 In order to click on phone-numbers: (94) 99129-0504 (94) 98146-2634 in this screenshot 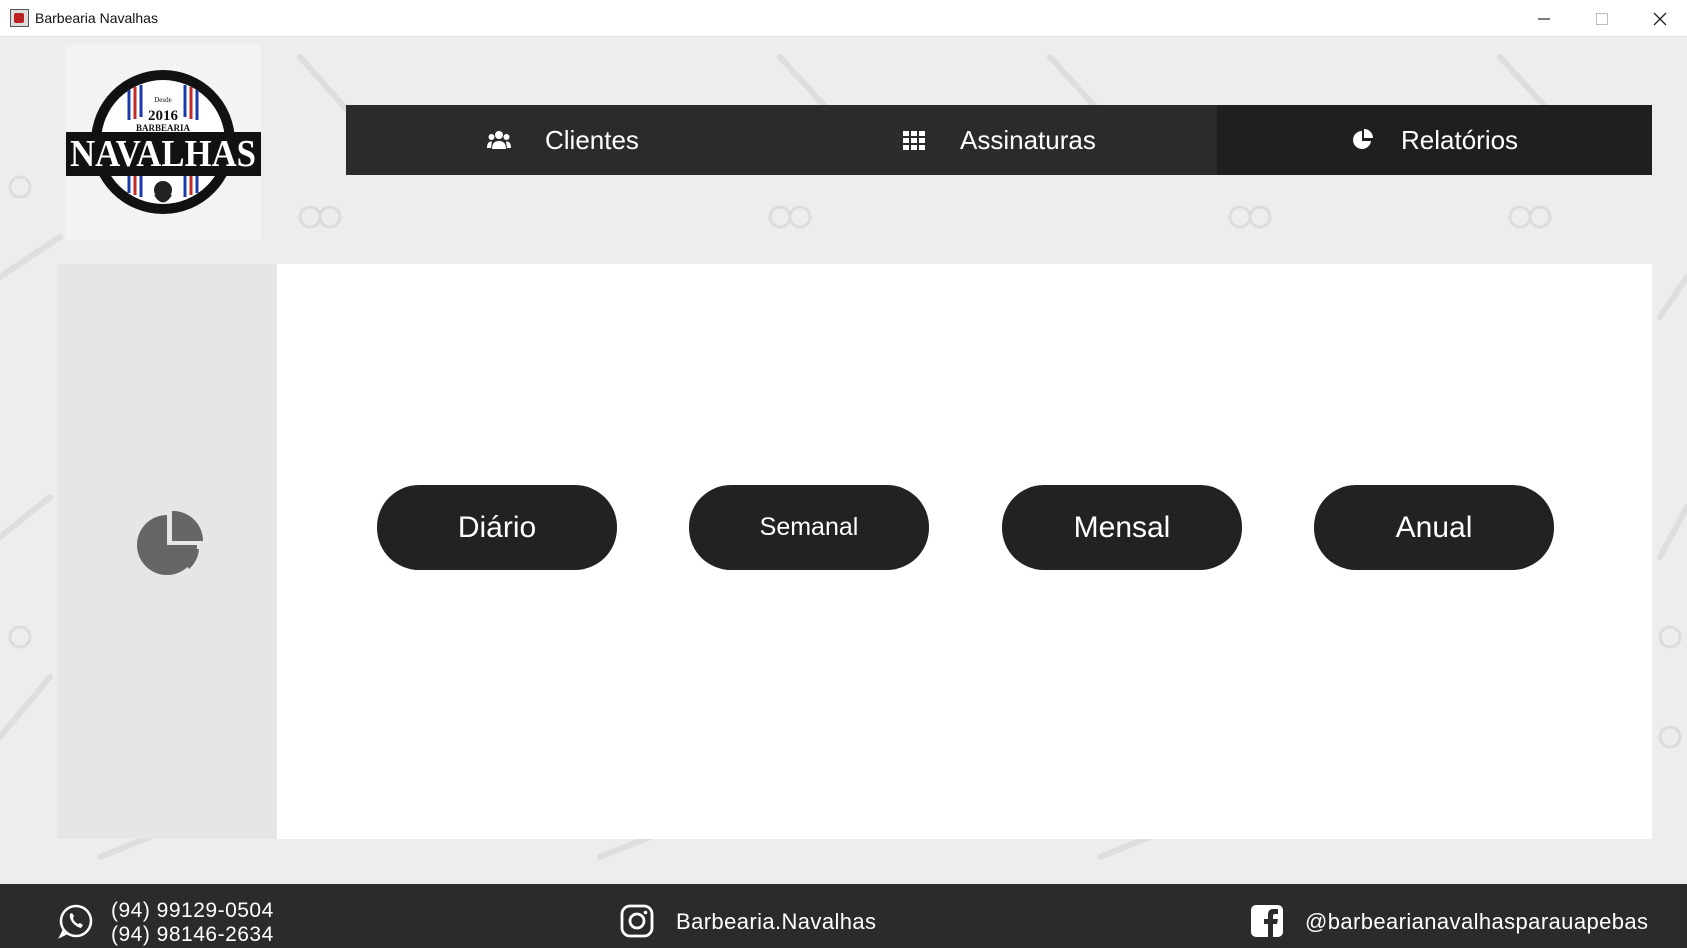, I will do `click(192, 923)`.